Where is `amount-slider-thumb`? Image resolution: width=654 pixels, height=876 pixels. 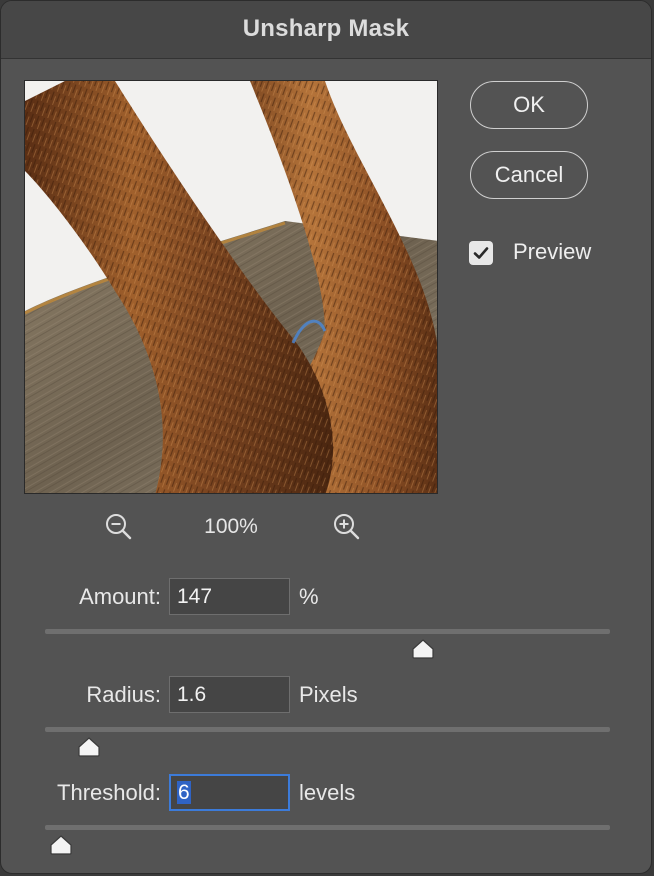
amount-slider-thumb is located at coordinates (423, 649).